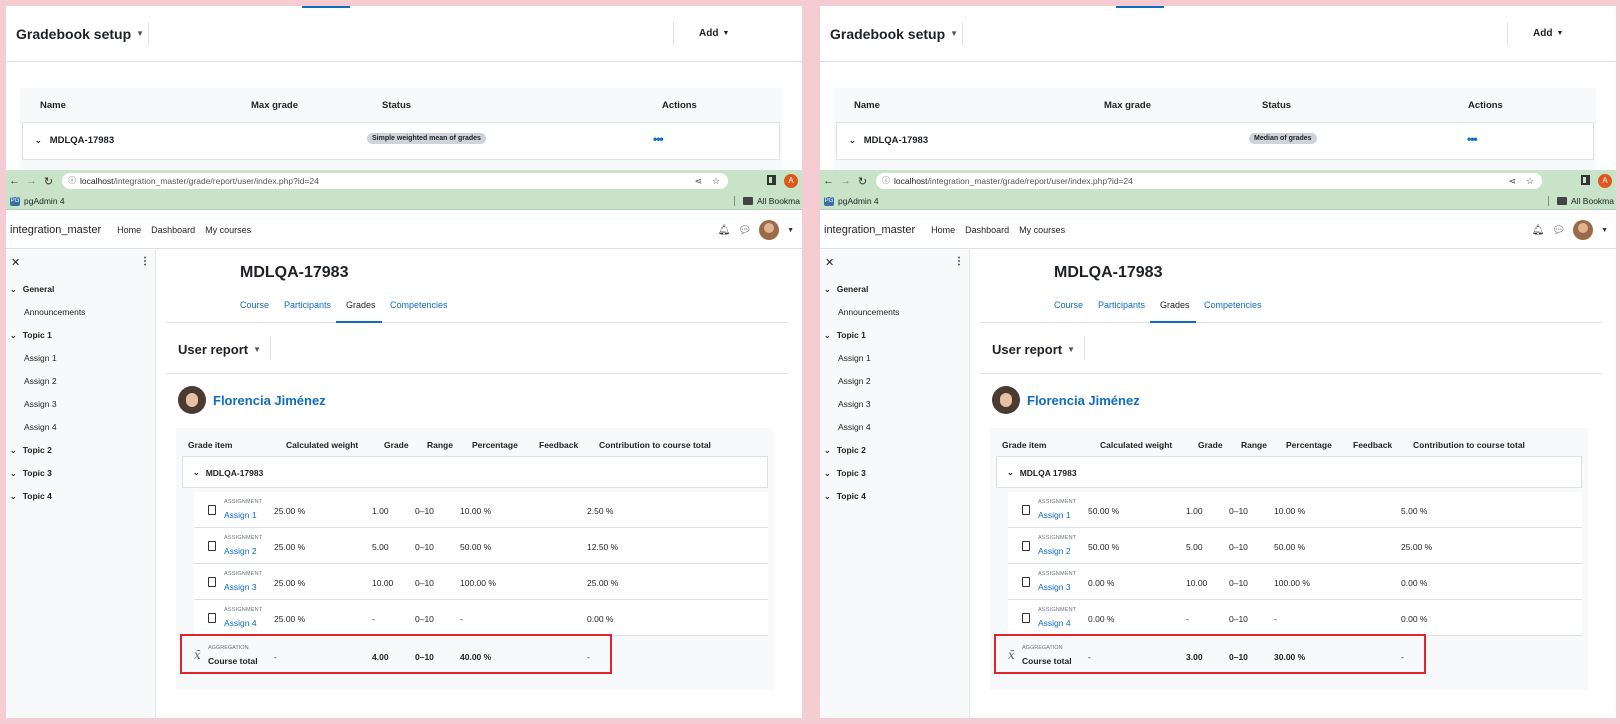 Image resolution: width=1620 pixels, height=724 pixels. Describe the element at coordinates (1042, 473) in the screenshot. I see `category-toggle: ⌄ MDLQA 17983` at that location.